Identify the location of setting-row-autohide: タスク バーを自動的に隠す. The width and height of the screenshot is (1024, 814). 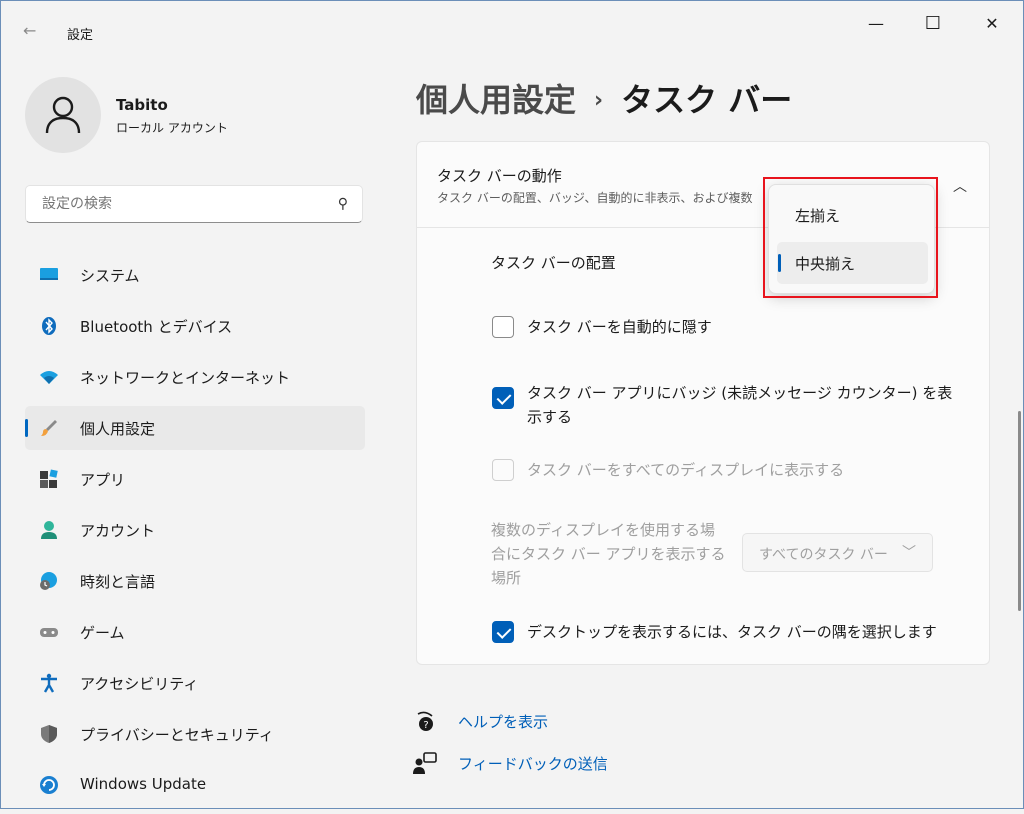
(703, 327).